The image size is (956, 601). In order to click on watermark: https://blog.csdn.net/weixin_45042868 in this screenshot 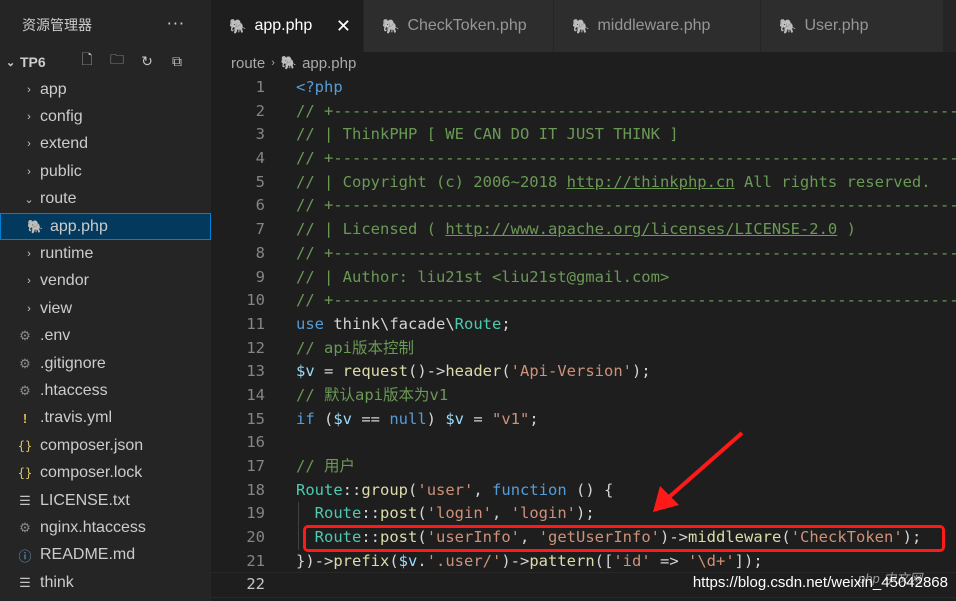, I will do `click(820, 582)`.